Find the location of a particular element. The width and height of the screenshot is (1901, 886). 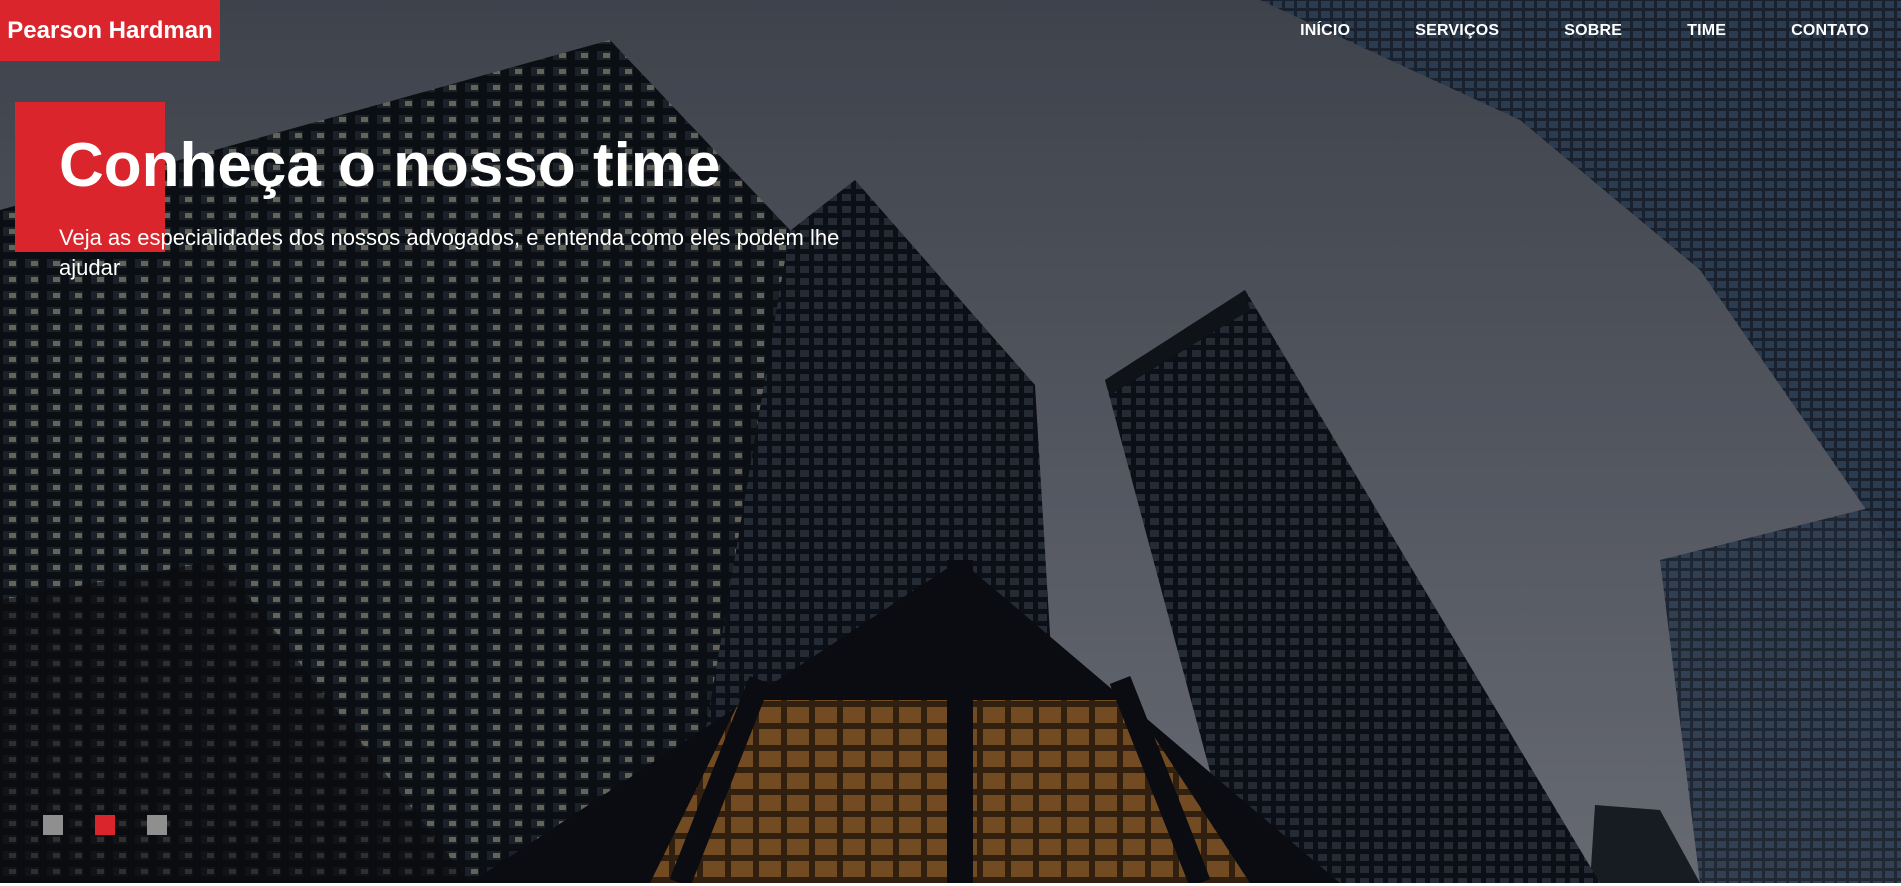

slider-indicators is located at coordinates (121, 825).